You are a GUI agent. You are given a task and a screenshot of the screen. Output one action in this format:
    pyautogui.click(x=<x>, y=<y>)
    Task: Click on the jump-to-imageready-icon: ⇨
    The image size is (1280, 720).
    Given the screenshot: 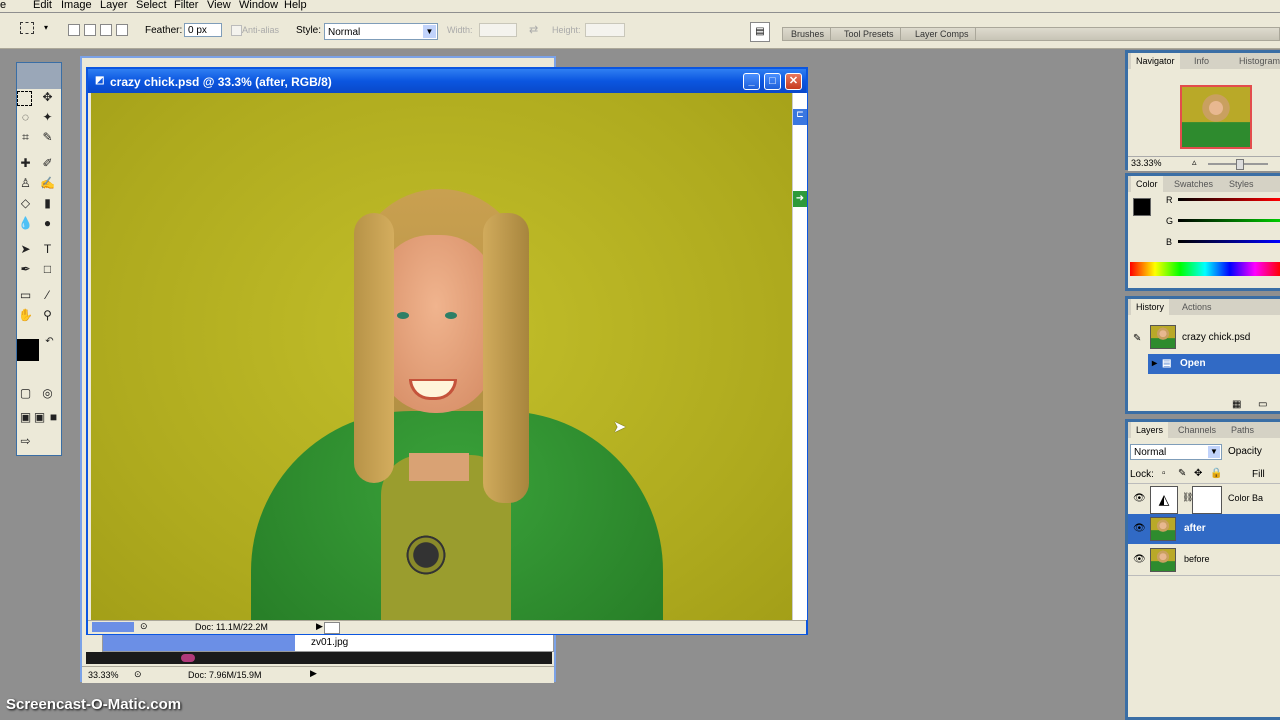 What is the action you would take?
    pyautogui.click(x=25, y=441)
    